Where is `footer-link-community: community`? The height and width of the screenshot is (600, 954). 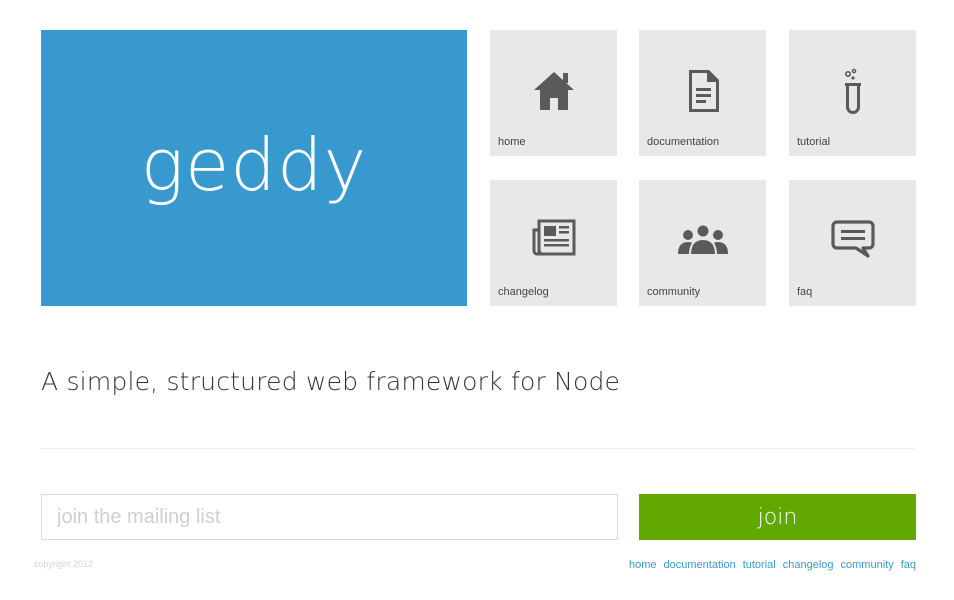
footer-link-community: community is located at coordinates (867, 565).